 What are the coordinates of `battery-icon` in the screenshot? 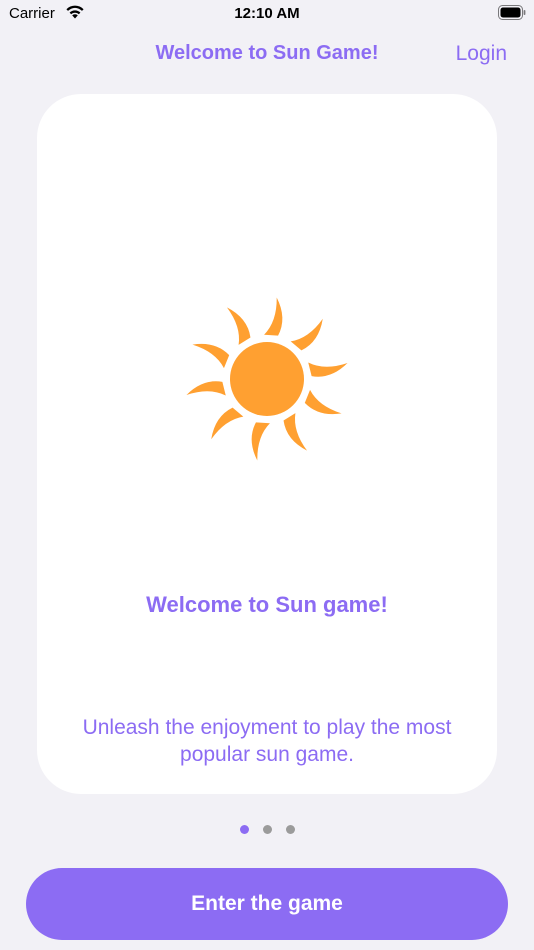 It's located at (512, 12).